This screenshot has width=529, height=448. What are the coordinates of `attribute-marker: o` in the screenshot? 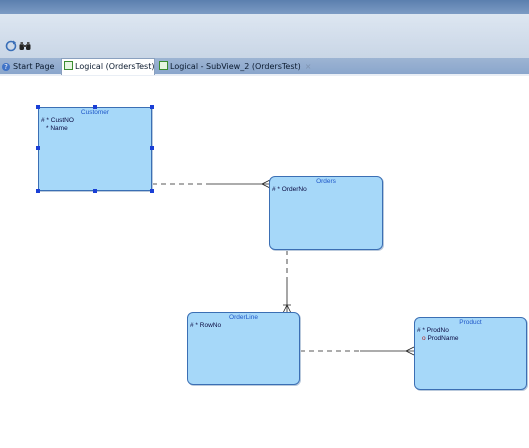 It's located at (424, 338).